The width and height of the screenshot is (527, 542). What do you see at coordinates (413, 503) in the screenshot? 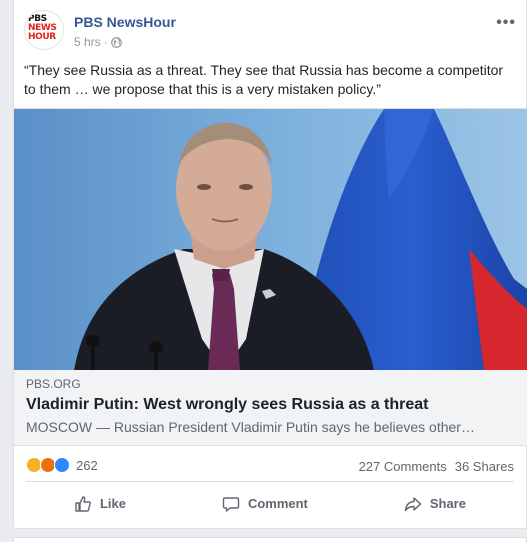
I see `share-arrow-icon` at bounding box center [413, 503].